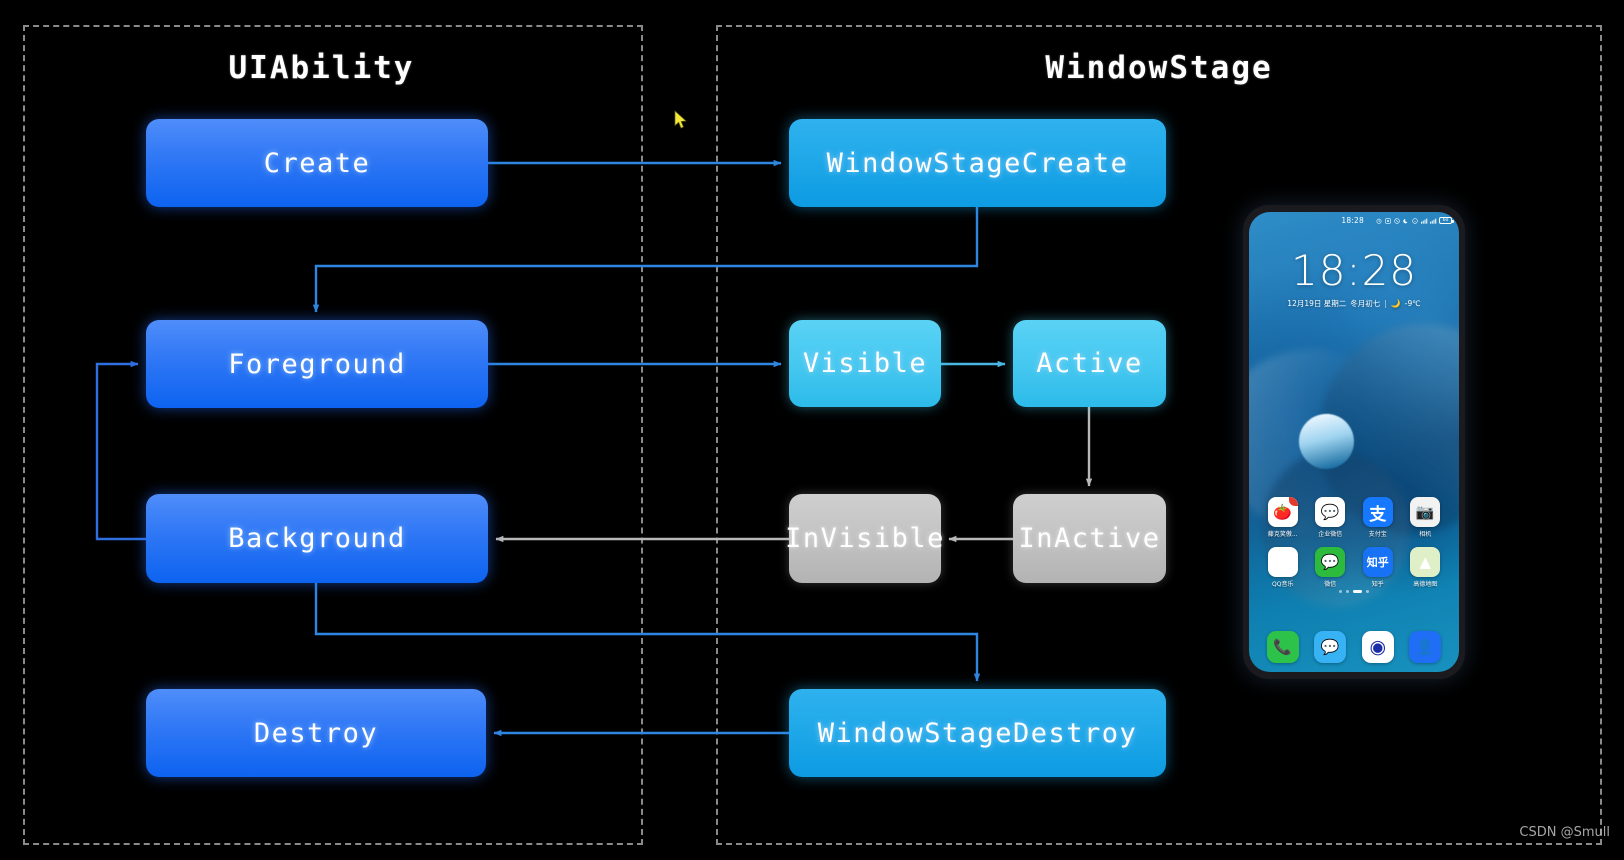 The image size is (1624, 860). I want to click on node-invisible: InVisible, so click(864, 538).